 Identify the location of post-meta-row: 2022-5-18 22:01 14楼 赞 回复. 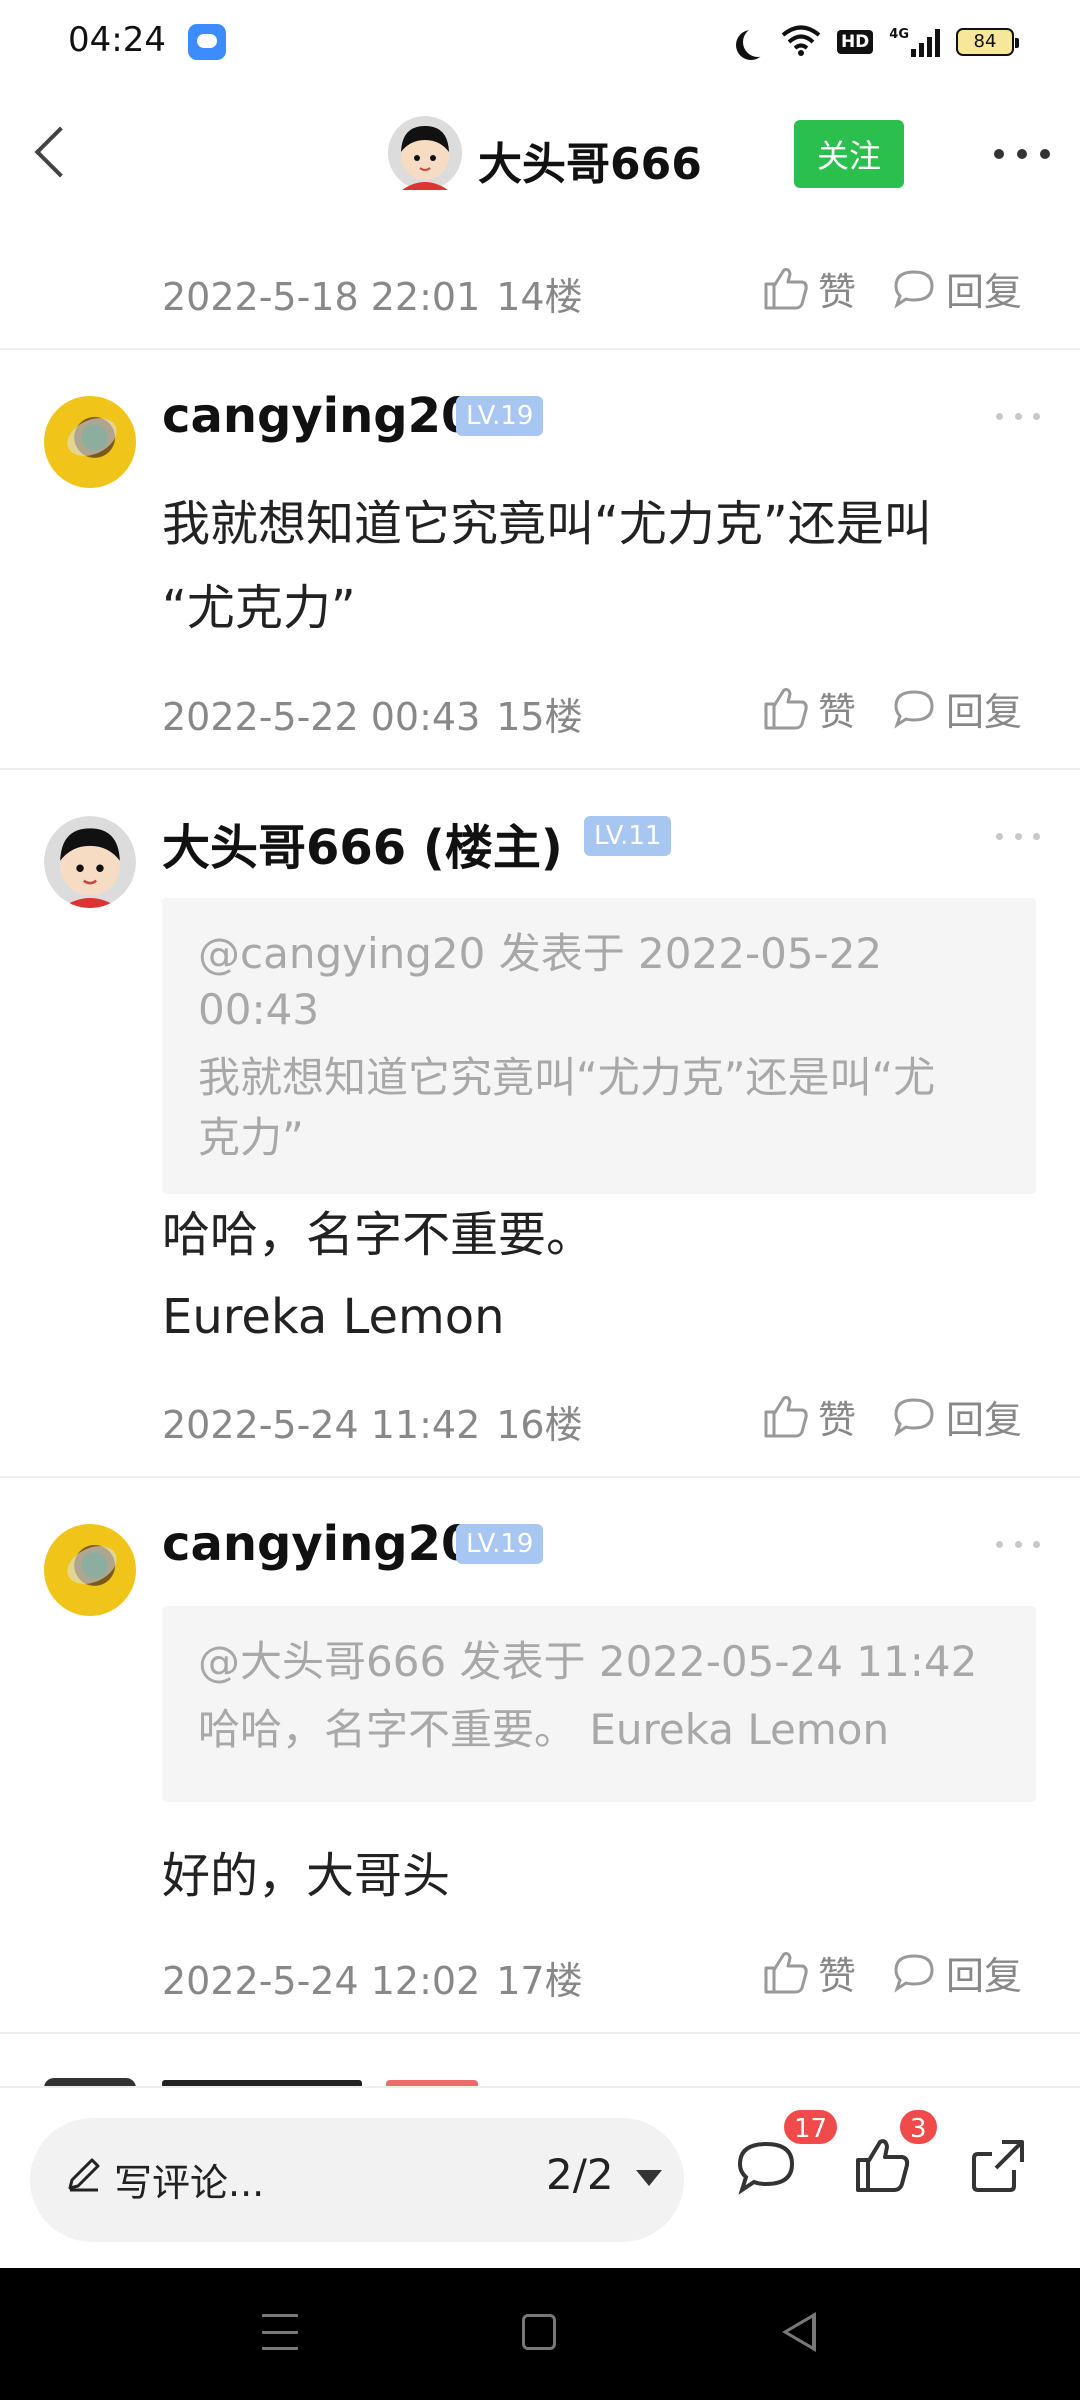
(540, 287).